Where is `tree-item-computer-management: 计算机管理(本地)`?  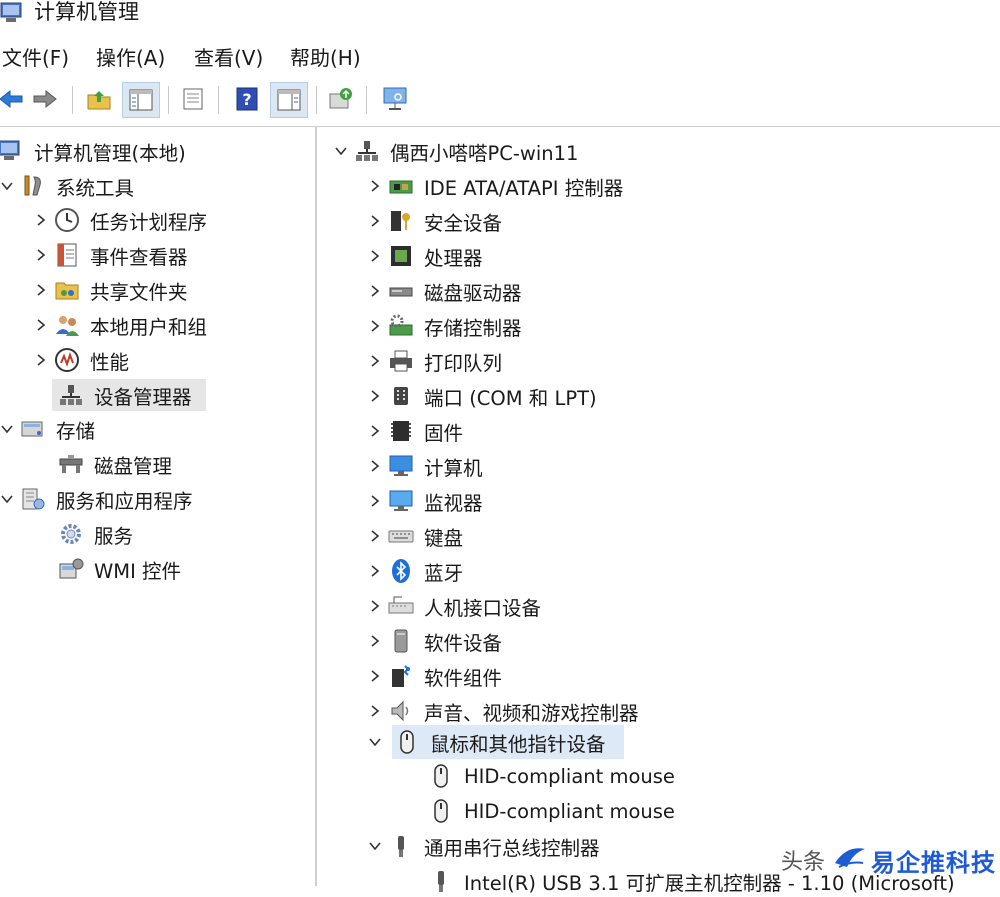
tree-item-computer-management: 计算机管理(本地) is located at coordinates (93, 151).